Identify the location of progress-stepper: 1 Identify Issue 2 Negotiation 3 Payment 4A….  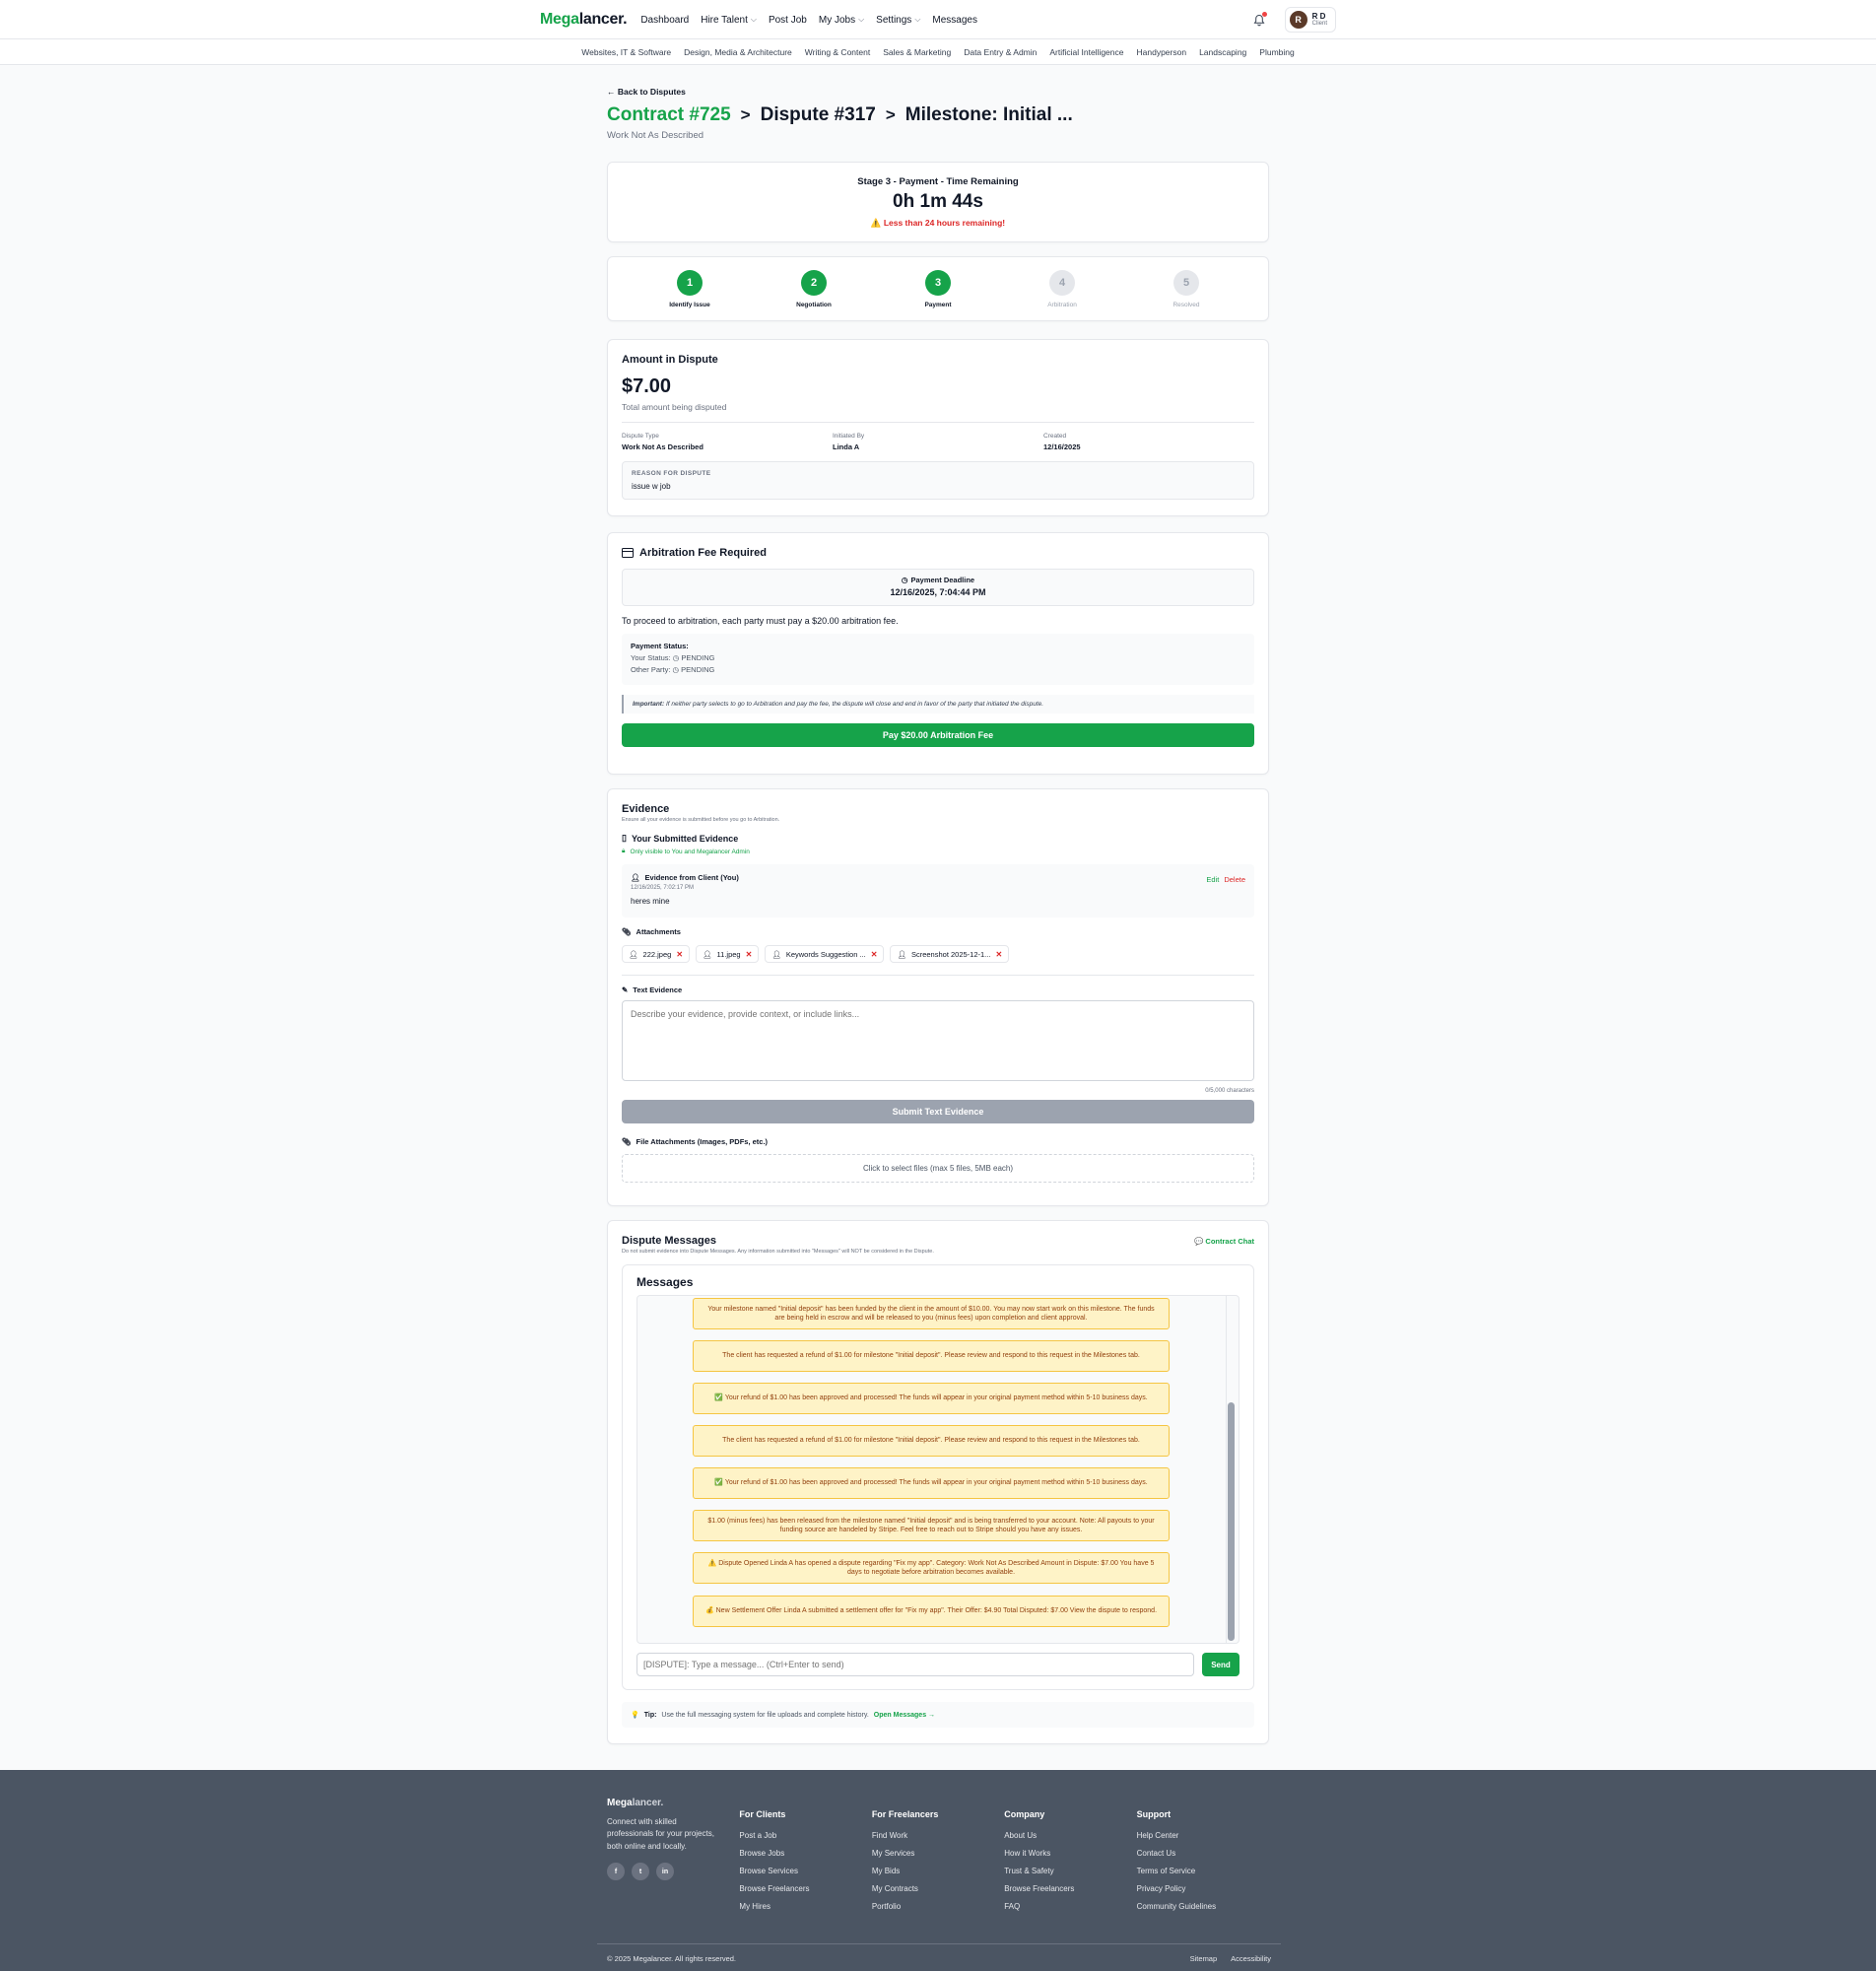
(938, 288).